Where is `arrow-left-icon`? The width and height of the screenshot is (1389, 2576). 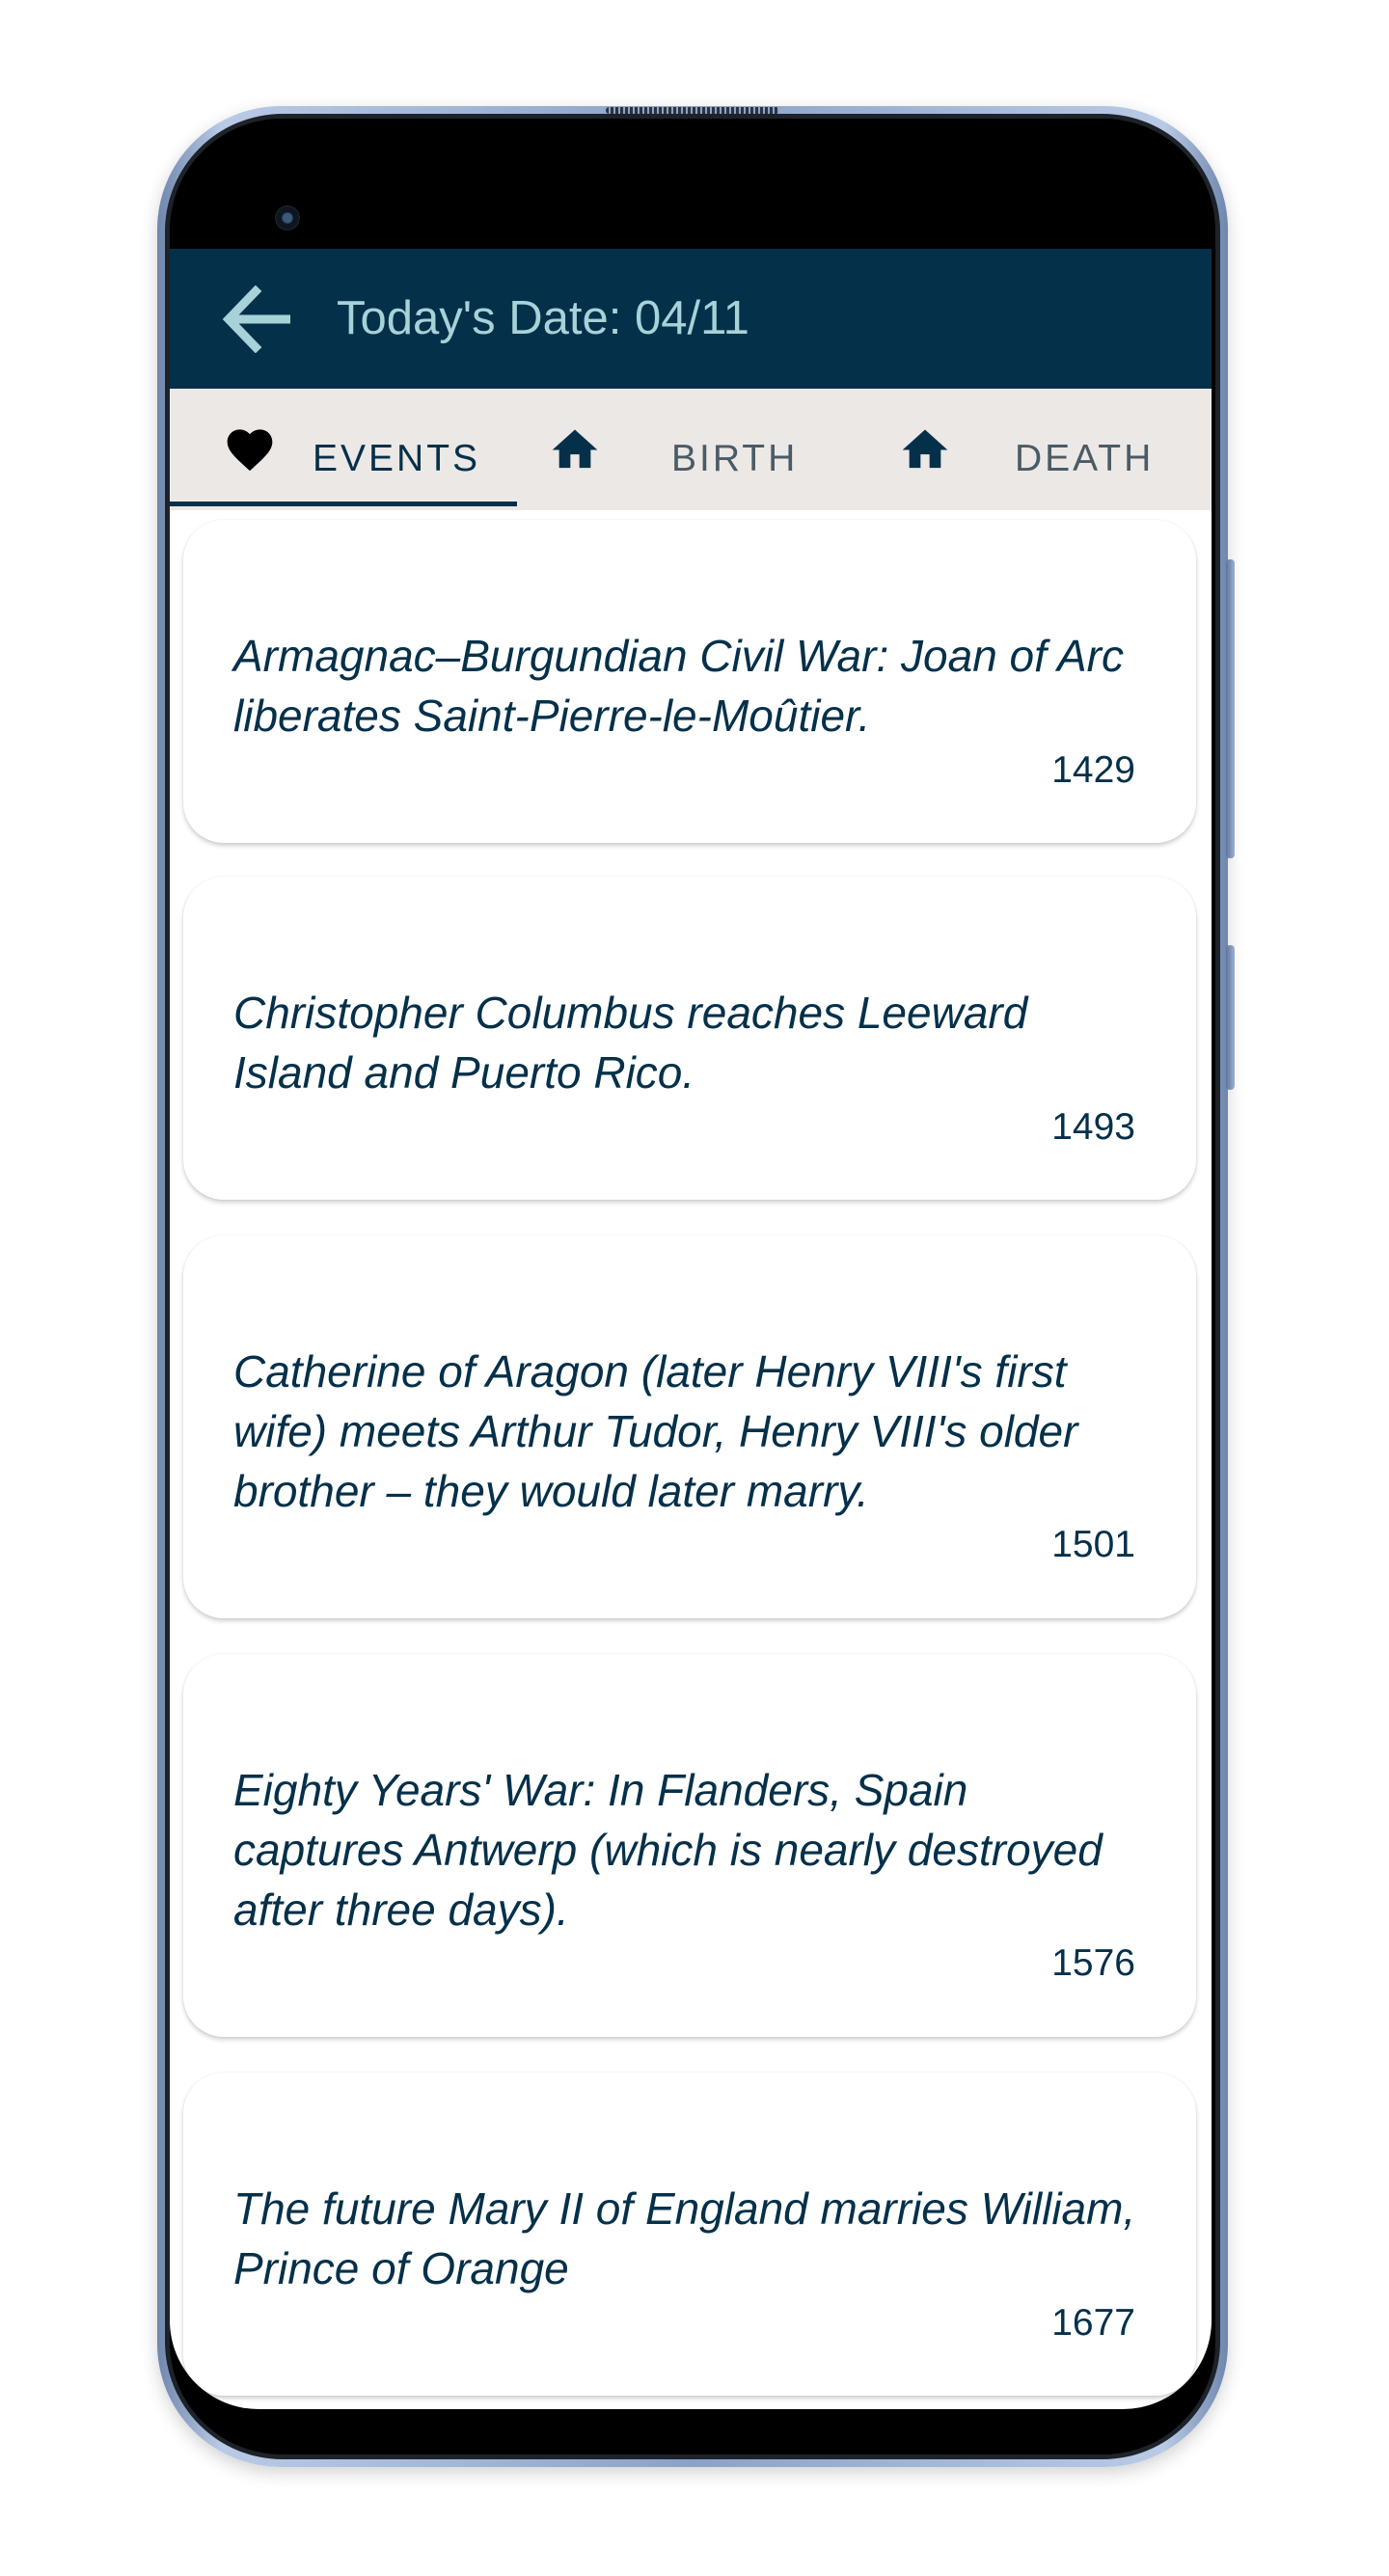 arrow-left-icon is located at coordinates (256, 319).